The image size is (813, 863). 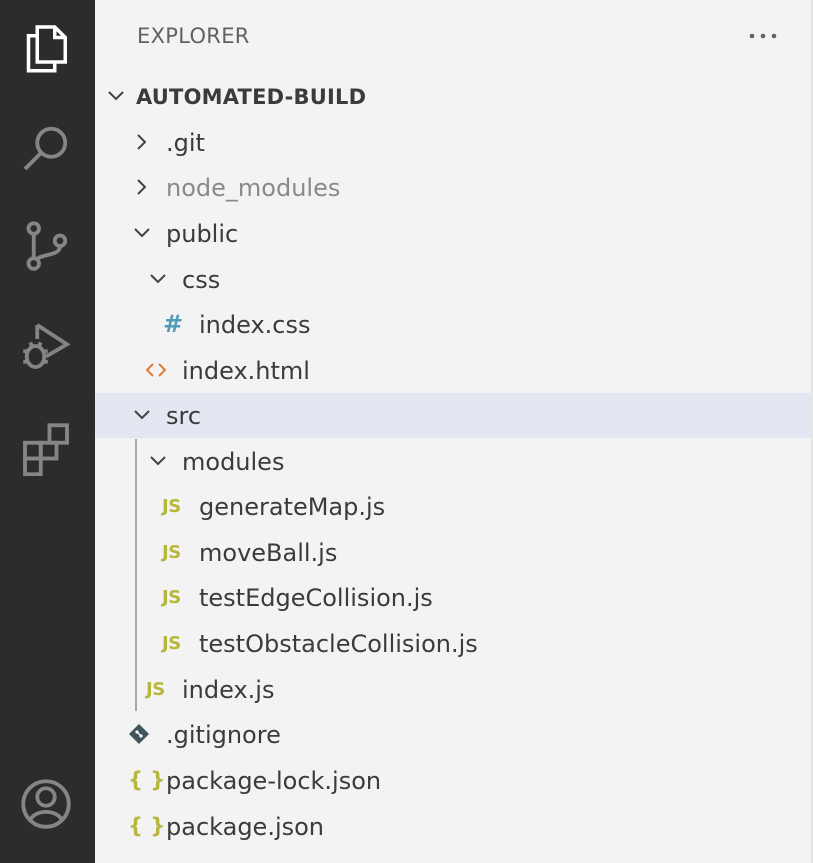 What do you see at coordinates (251, 96) in the screenshot?
I see `root-folder-label: AUTOMATED-BUILD` at bounding box center [251, 96].